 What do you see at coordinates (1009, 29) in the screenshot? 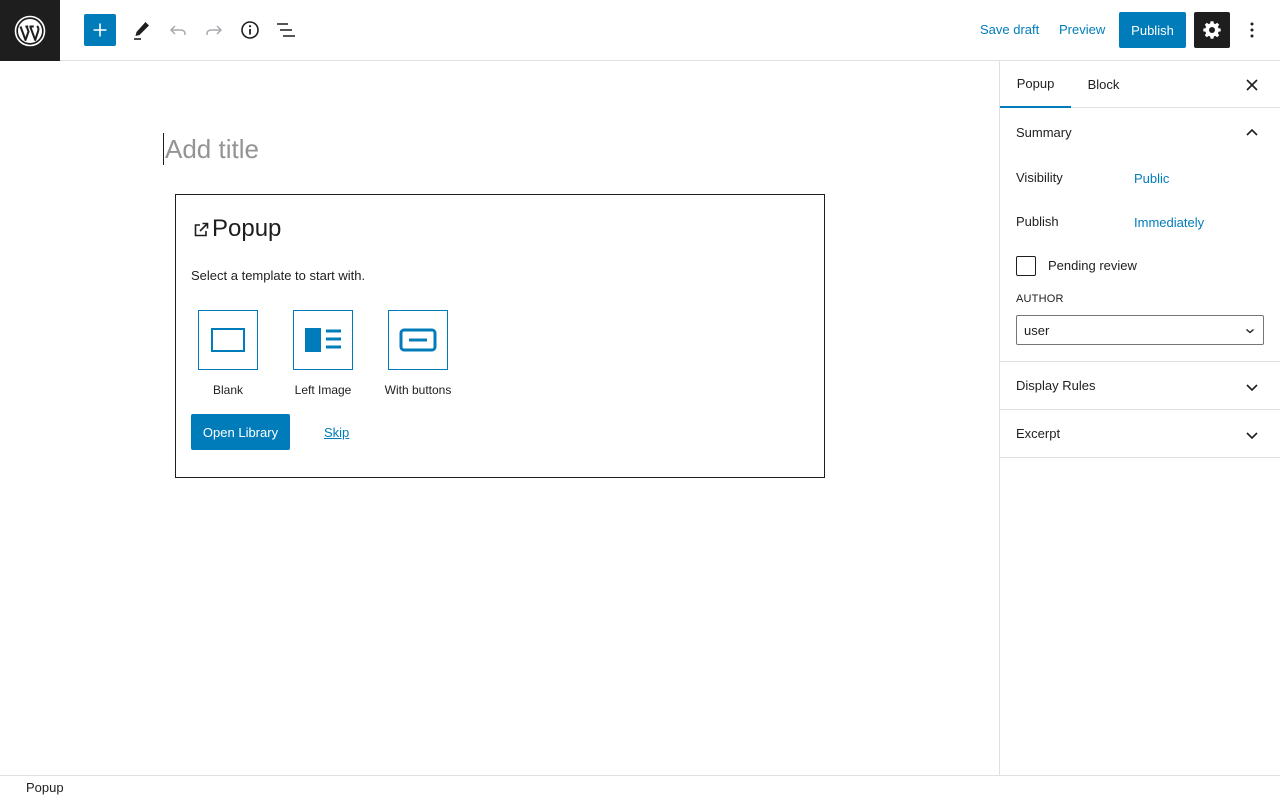
I see `save-draft-button: Save draft` at bounding box center [1009, 29].